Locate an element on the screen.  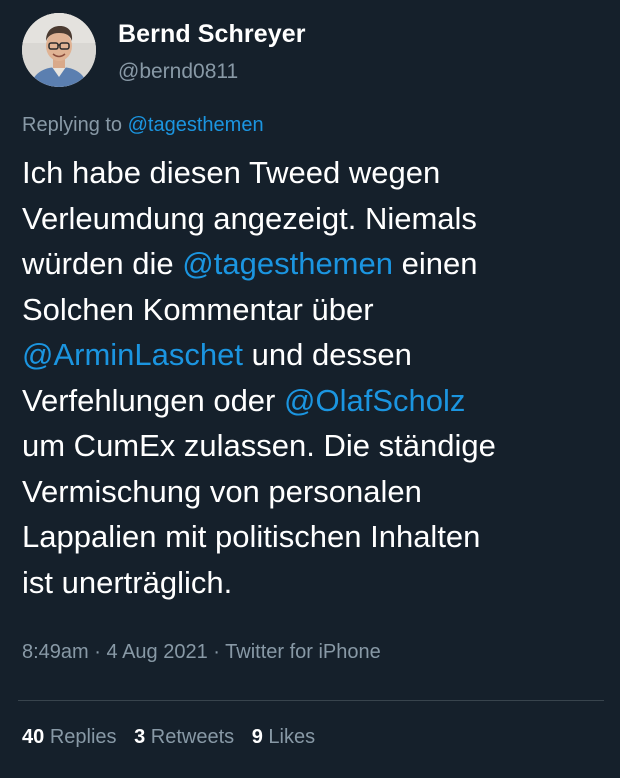
tweet-line: würden die @tagesthemen einen is located at coordinates (312, 264).